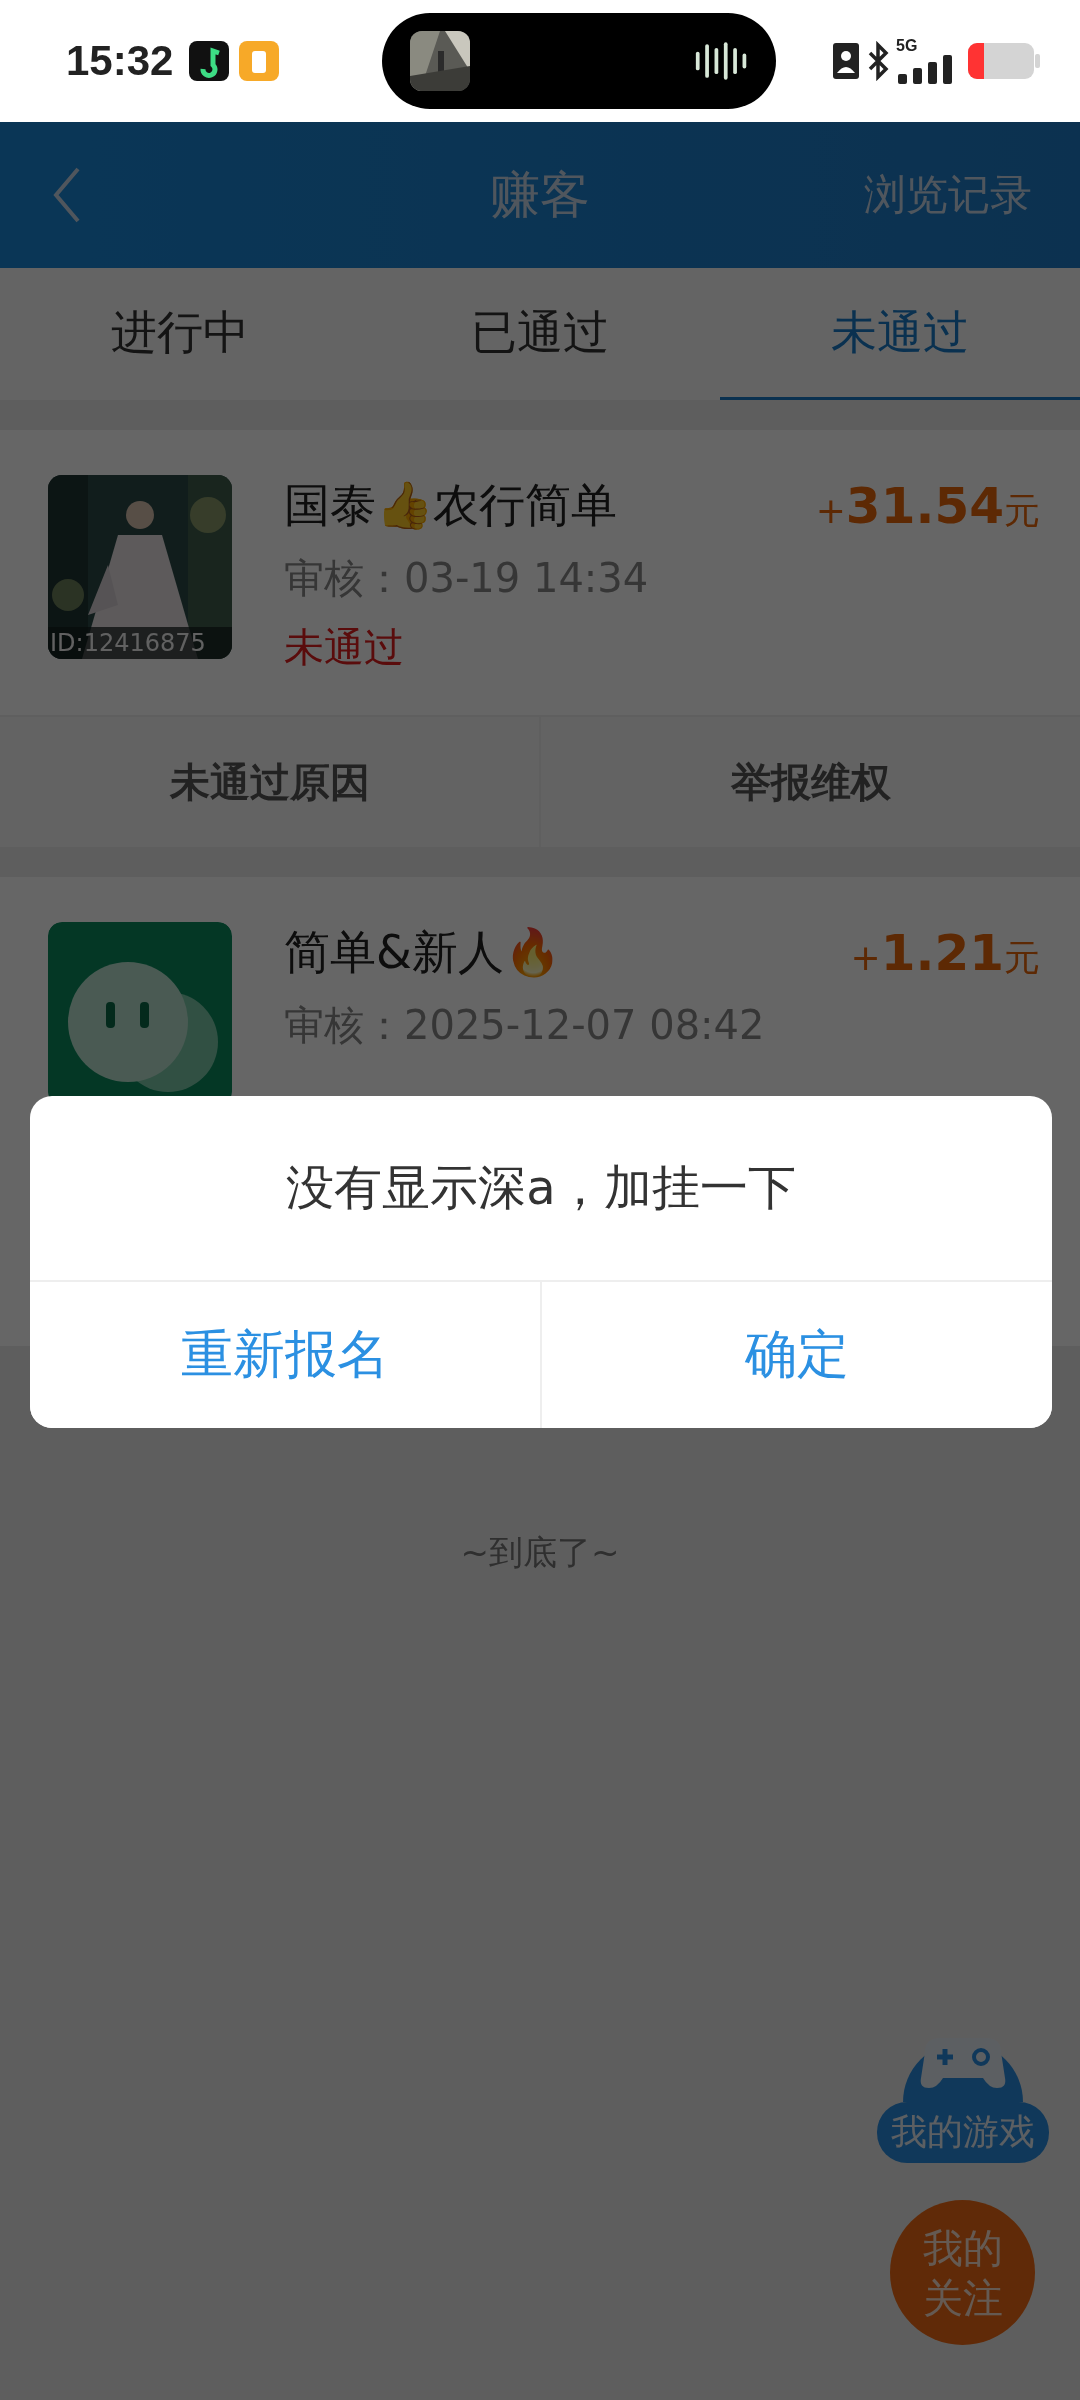 The image size is (1080, 2400). I want to click on tab: 进行中, so click(180, 334).